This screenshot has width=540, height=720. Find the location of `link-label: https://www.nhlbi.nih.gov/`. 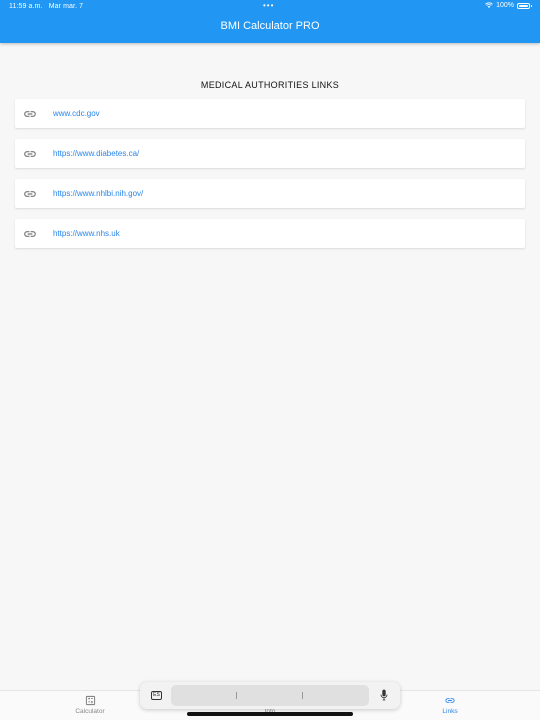

link-label: https://www.nhlbi.nih.gov/ is located at coordinates (98, 193).